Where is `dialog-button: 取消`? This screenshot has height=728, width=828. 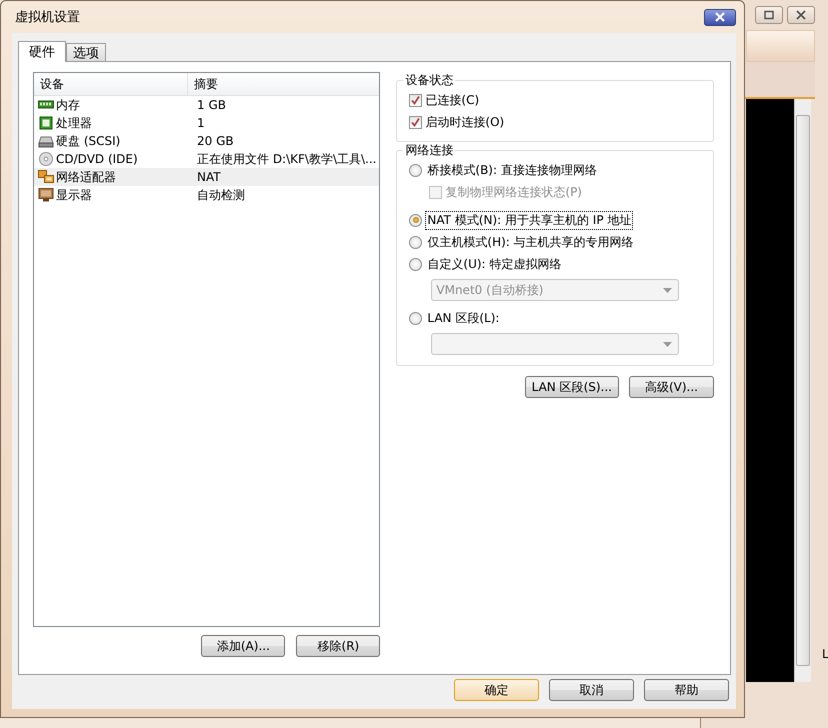 dialog-button: 取消 is located at coordinates (591, 690).